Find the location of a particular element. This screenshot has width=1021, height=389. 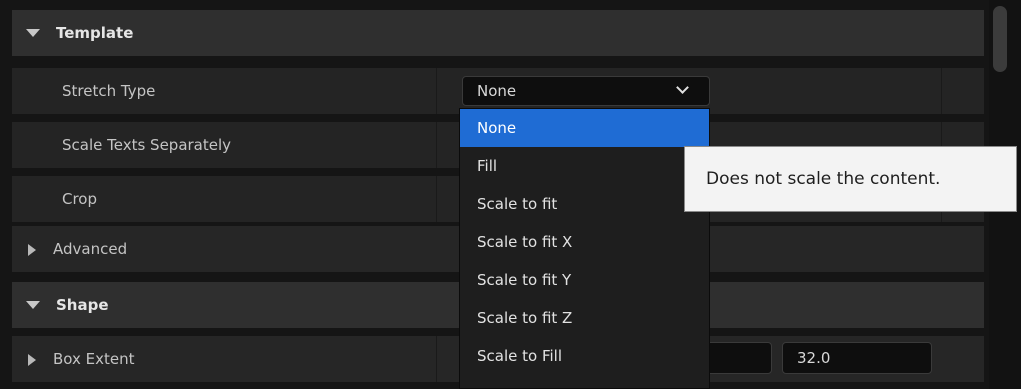

section-label: Template is located at coordinates (95, 33).